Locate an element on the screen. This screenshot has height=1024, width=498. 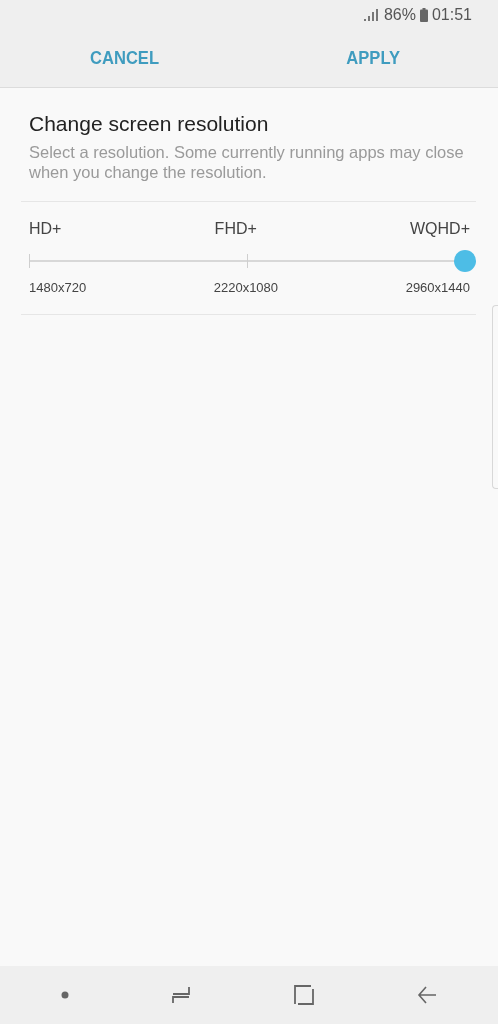
back-arrow-icon is located at coordinates (426, 995).